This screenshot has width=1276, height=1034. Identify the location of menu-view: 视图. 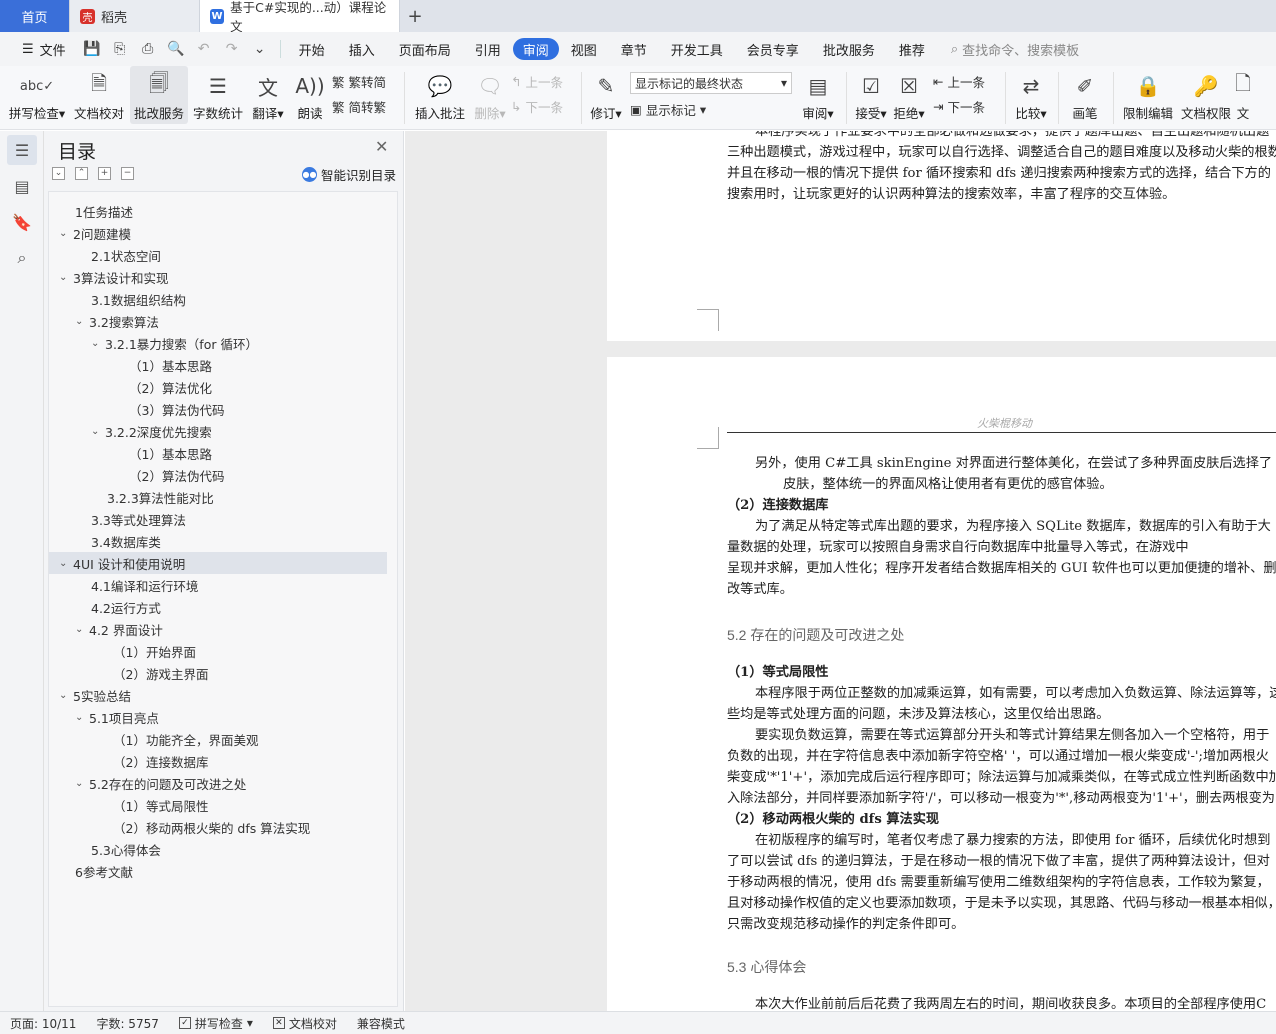
(584, 49).